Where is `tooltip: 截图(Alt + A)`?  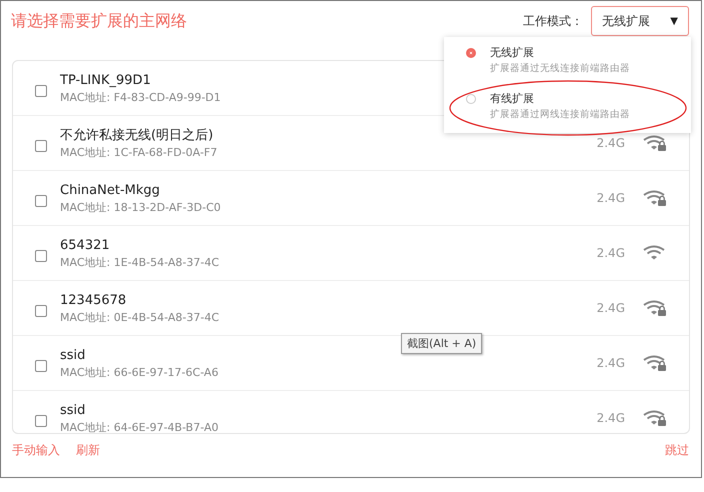
tooltip: 截图(Alt + A) is located at coordinates (441, 343).